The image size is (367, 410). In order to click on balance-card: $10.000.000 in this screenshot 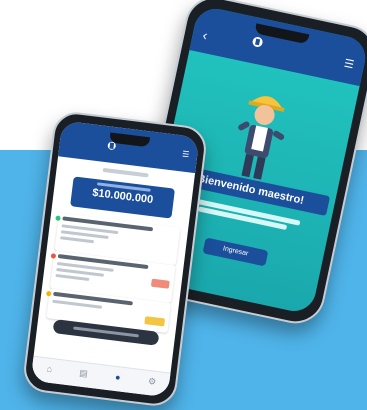, I will do `click(123, 197)`.